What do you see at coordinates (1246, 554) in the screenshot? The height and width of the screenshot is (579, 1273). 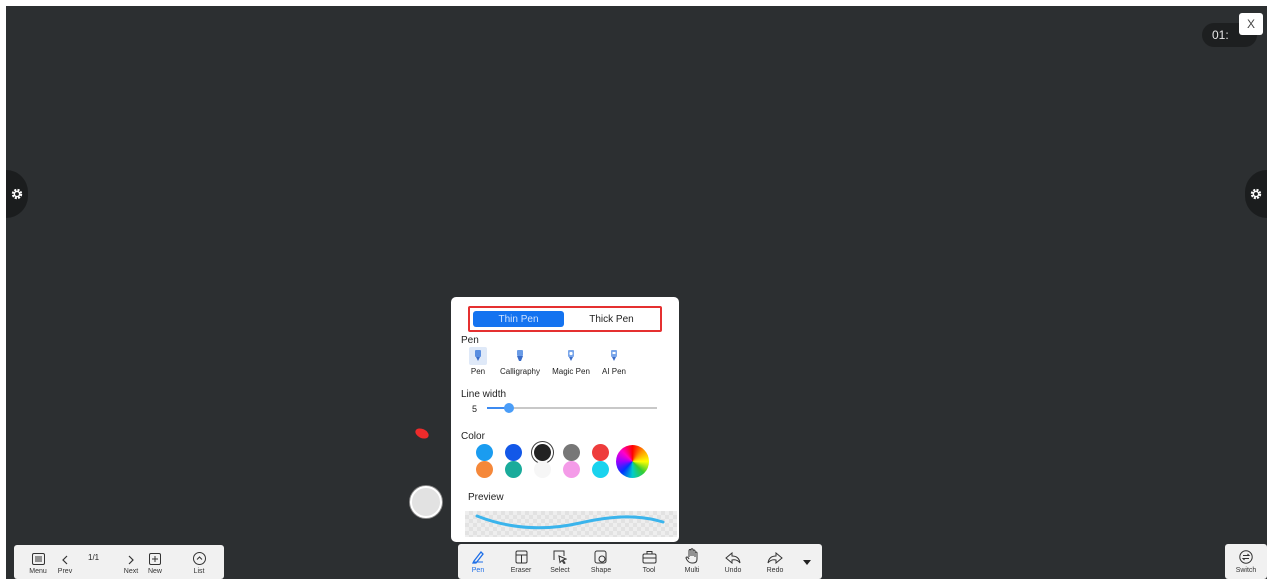 I see `switch-icon` at bounding box center [1246, 554].